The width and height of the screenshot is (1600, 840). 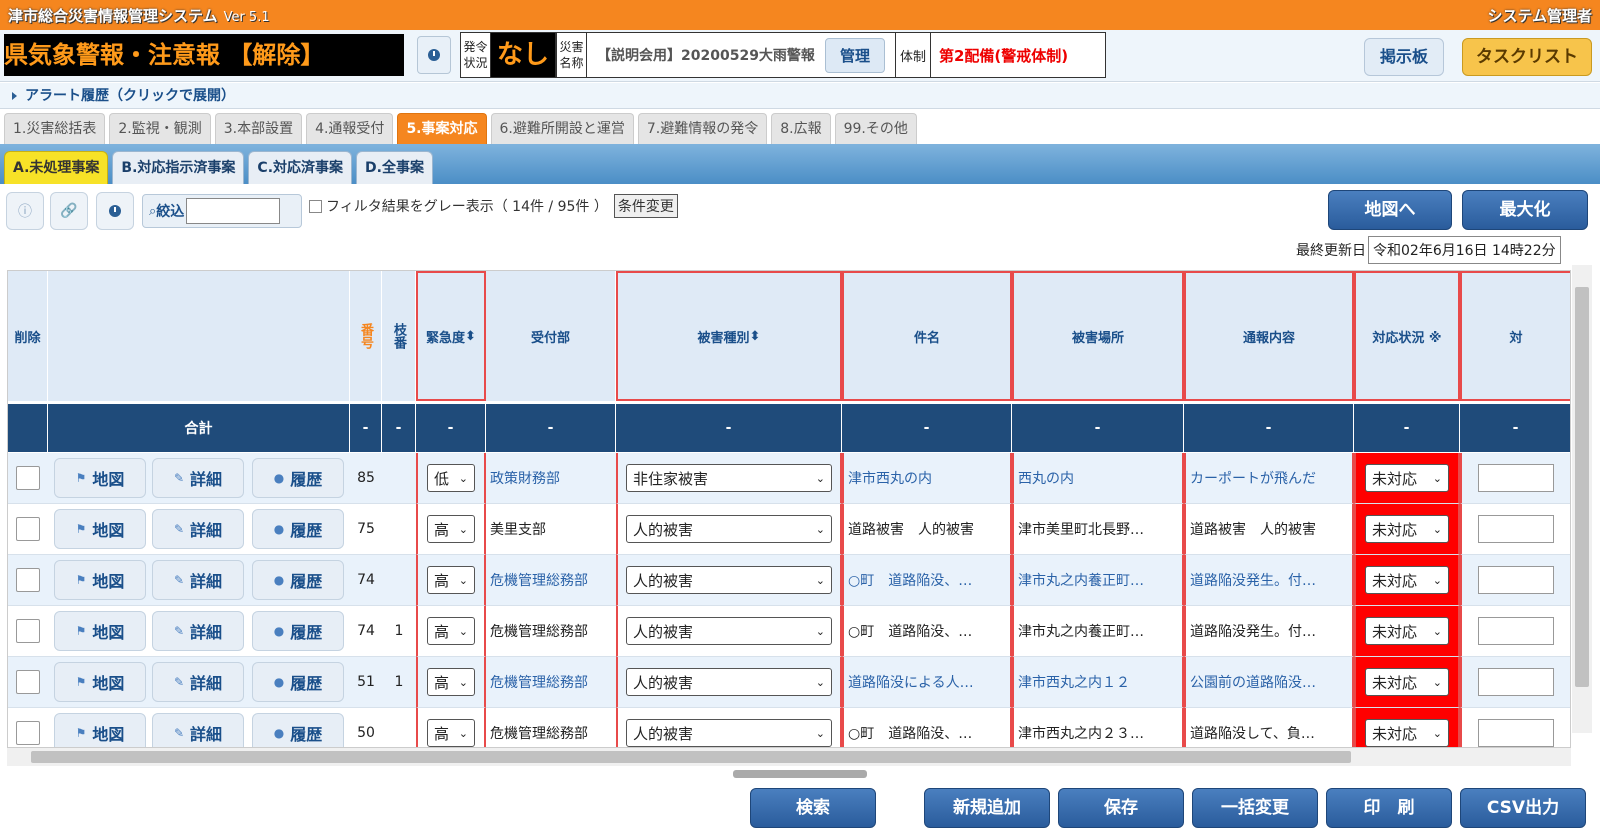 What do you see at coordinates (1390, 210) in the screenshot?
I see `map-button: 地図へ` at bounding box center [1390, 210].